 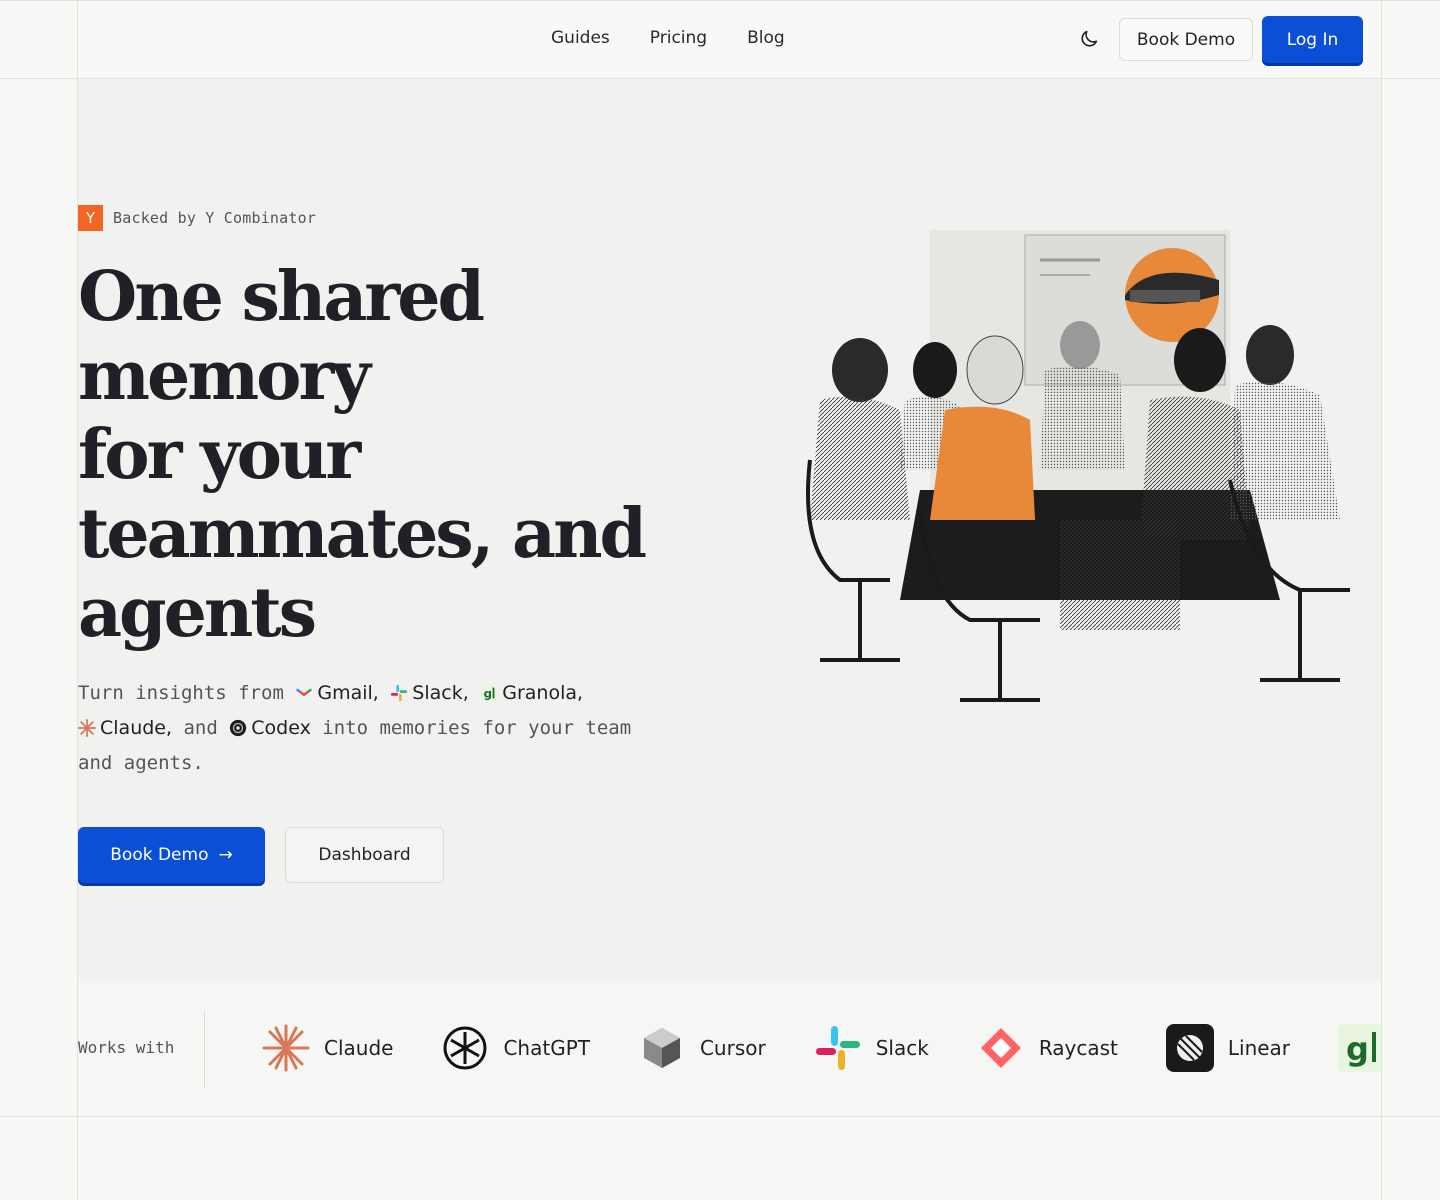 I want to click on openai-icon, so click(x=465, y=1048).